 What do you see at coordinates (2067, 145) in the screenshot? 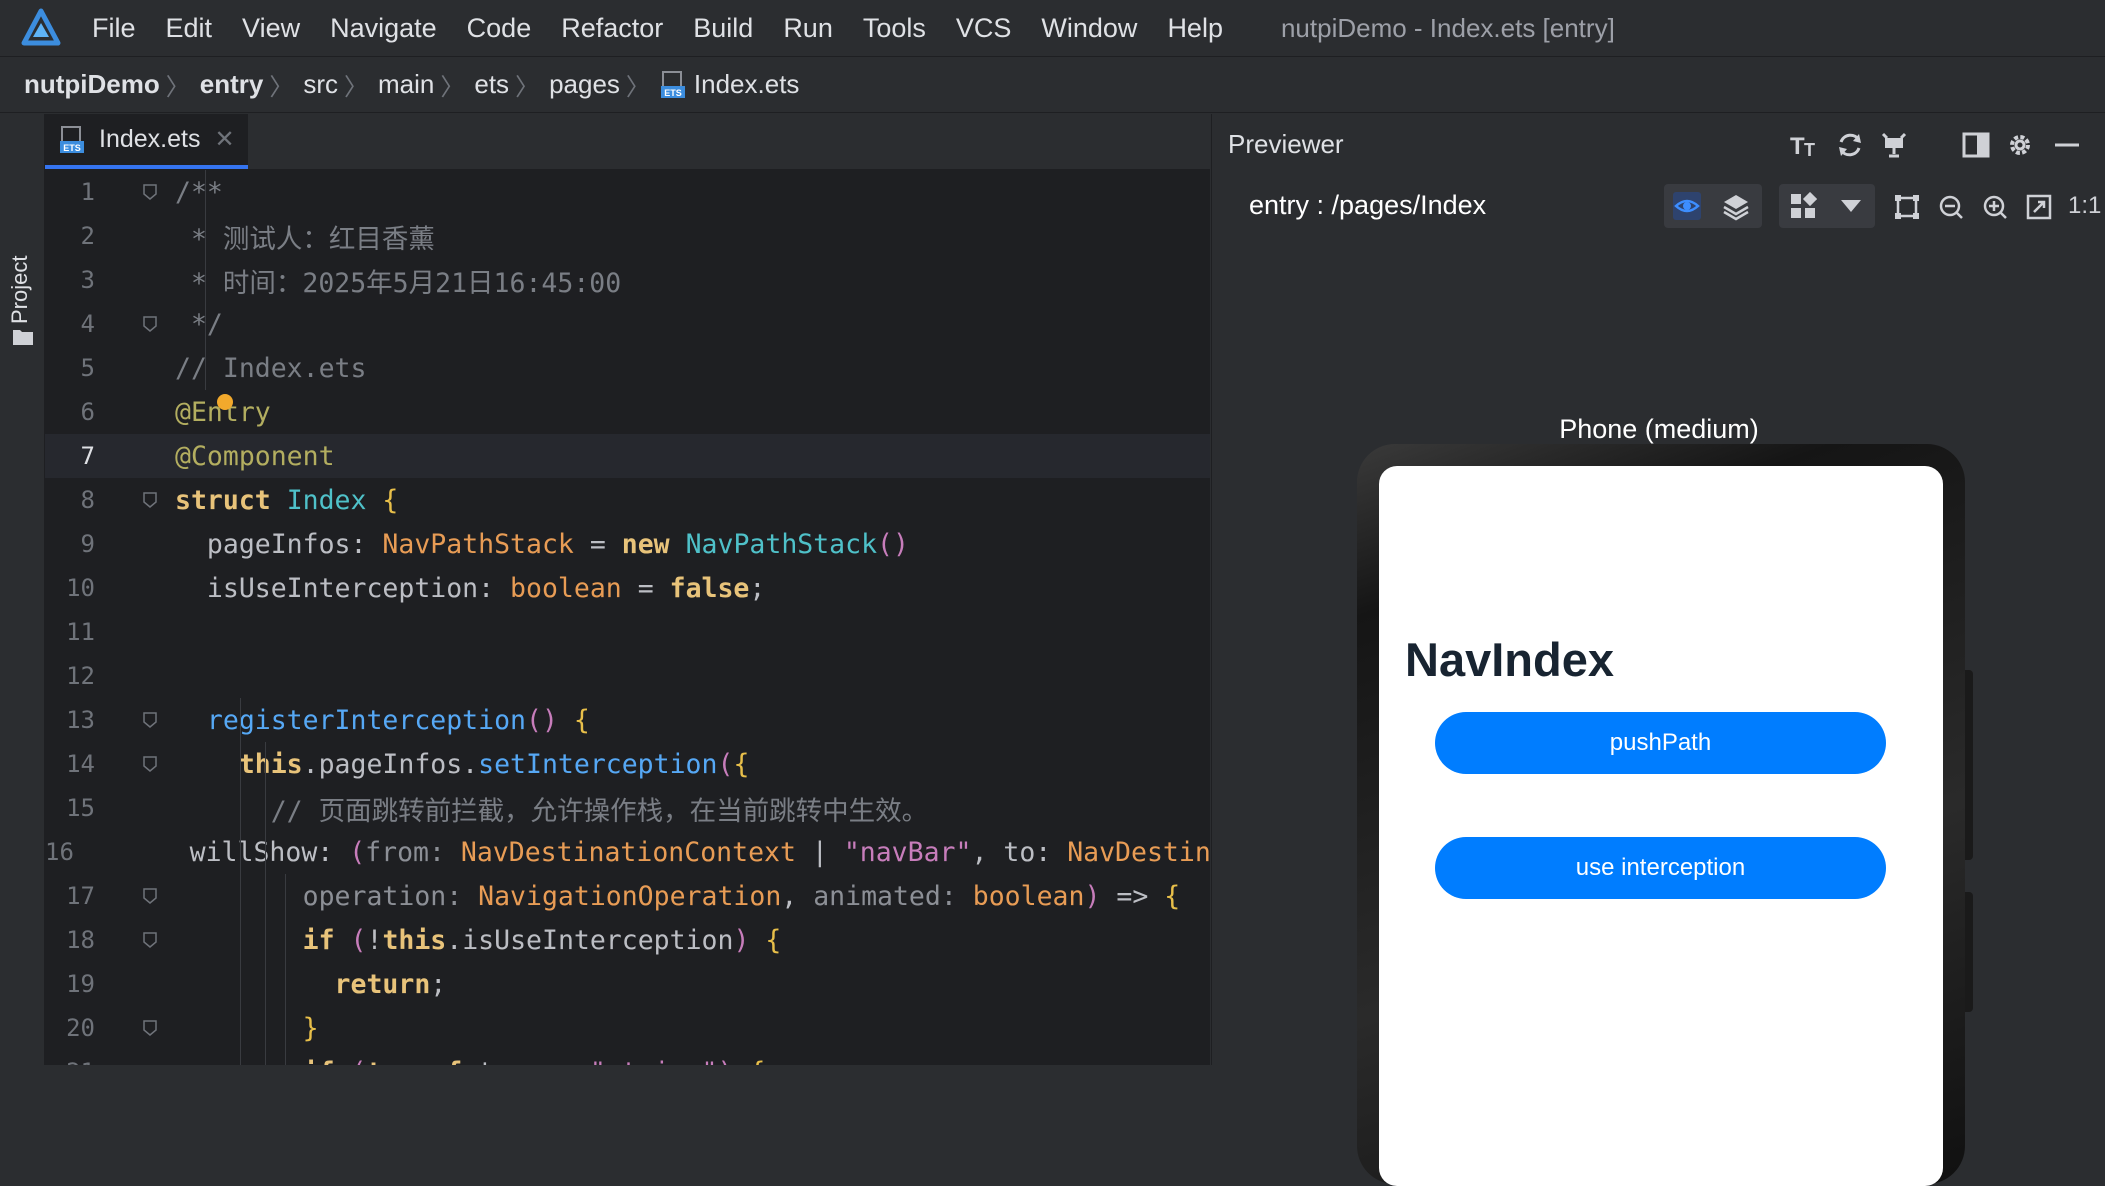
I see `minimize-icon` at bounding box center [2067, 145].